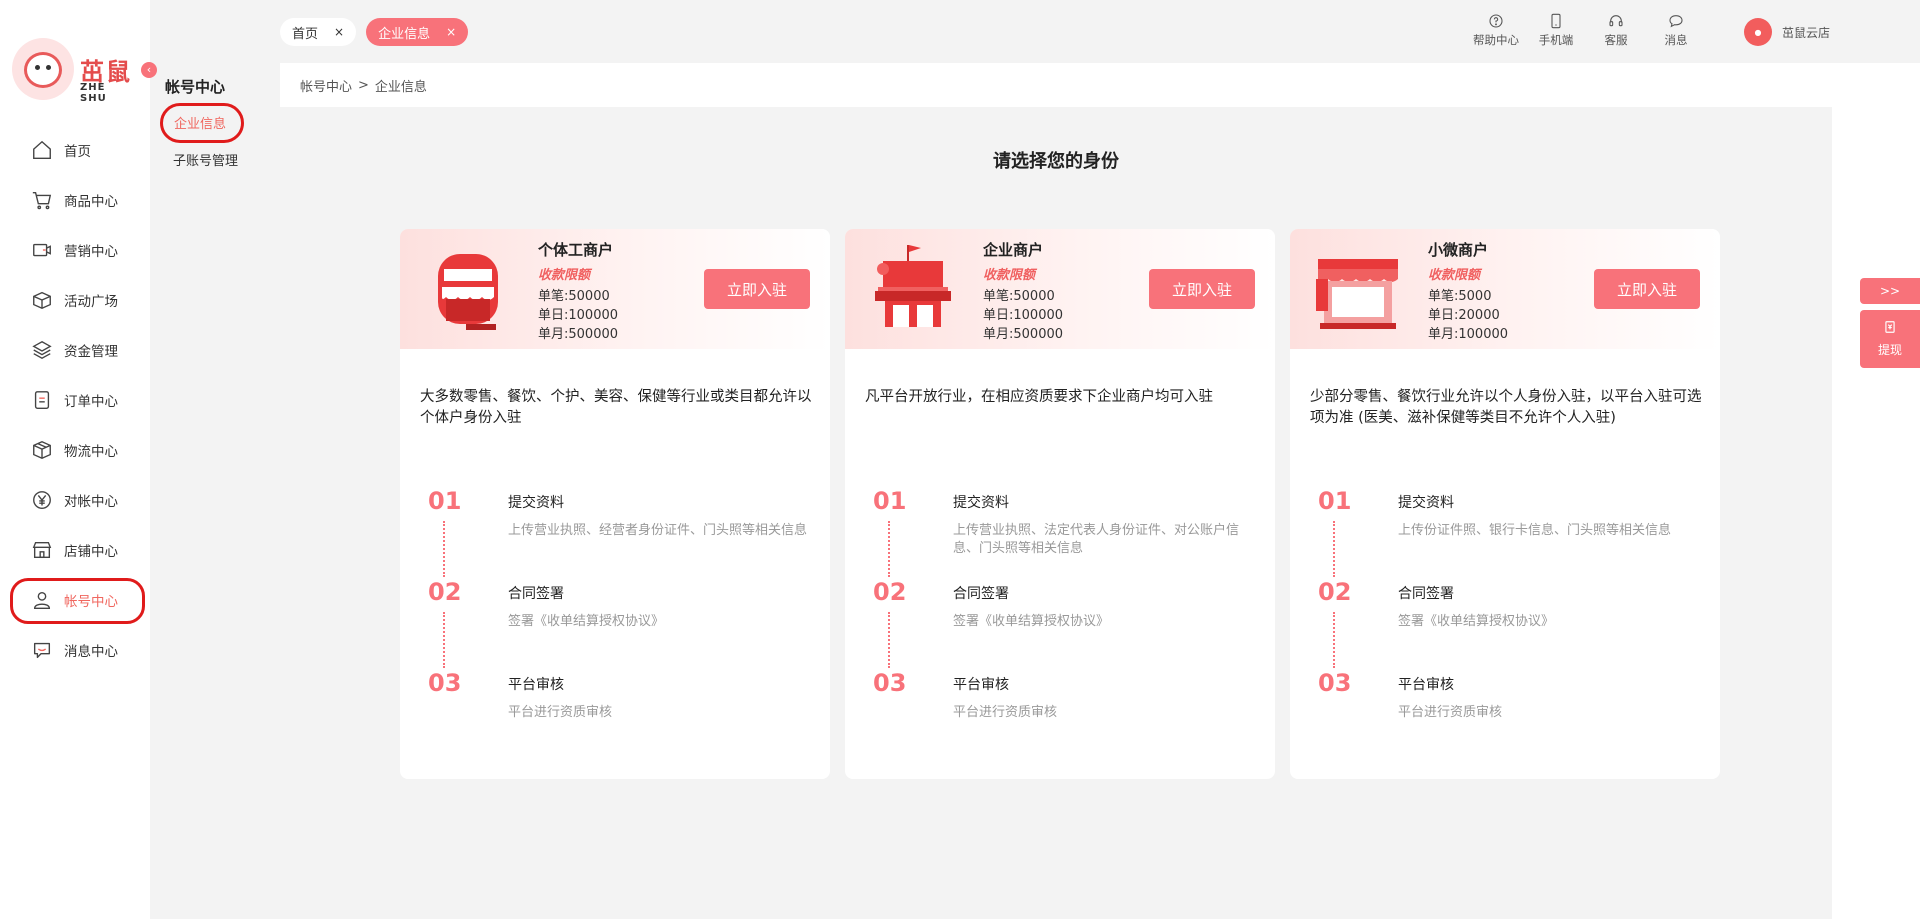 The image size is (1920, 919). Describe the element at coordinates (75, 450) in the screenshot. I see `nav-item-logistics: 物流中心` at that location.